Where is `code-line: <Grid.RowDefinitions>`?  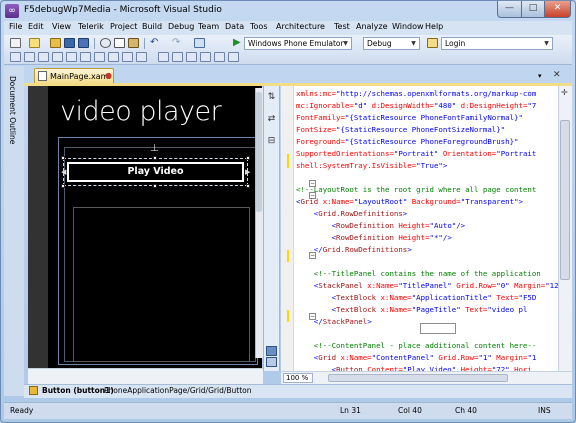 code-line: <Grid.RowDefinitions> is located at coordinates (427, 214).